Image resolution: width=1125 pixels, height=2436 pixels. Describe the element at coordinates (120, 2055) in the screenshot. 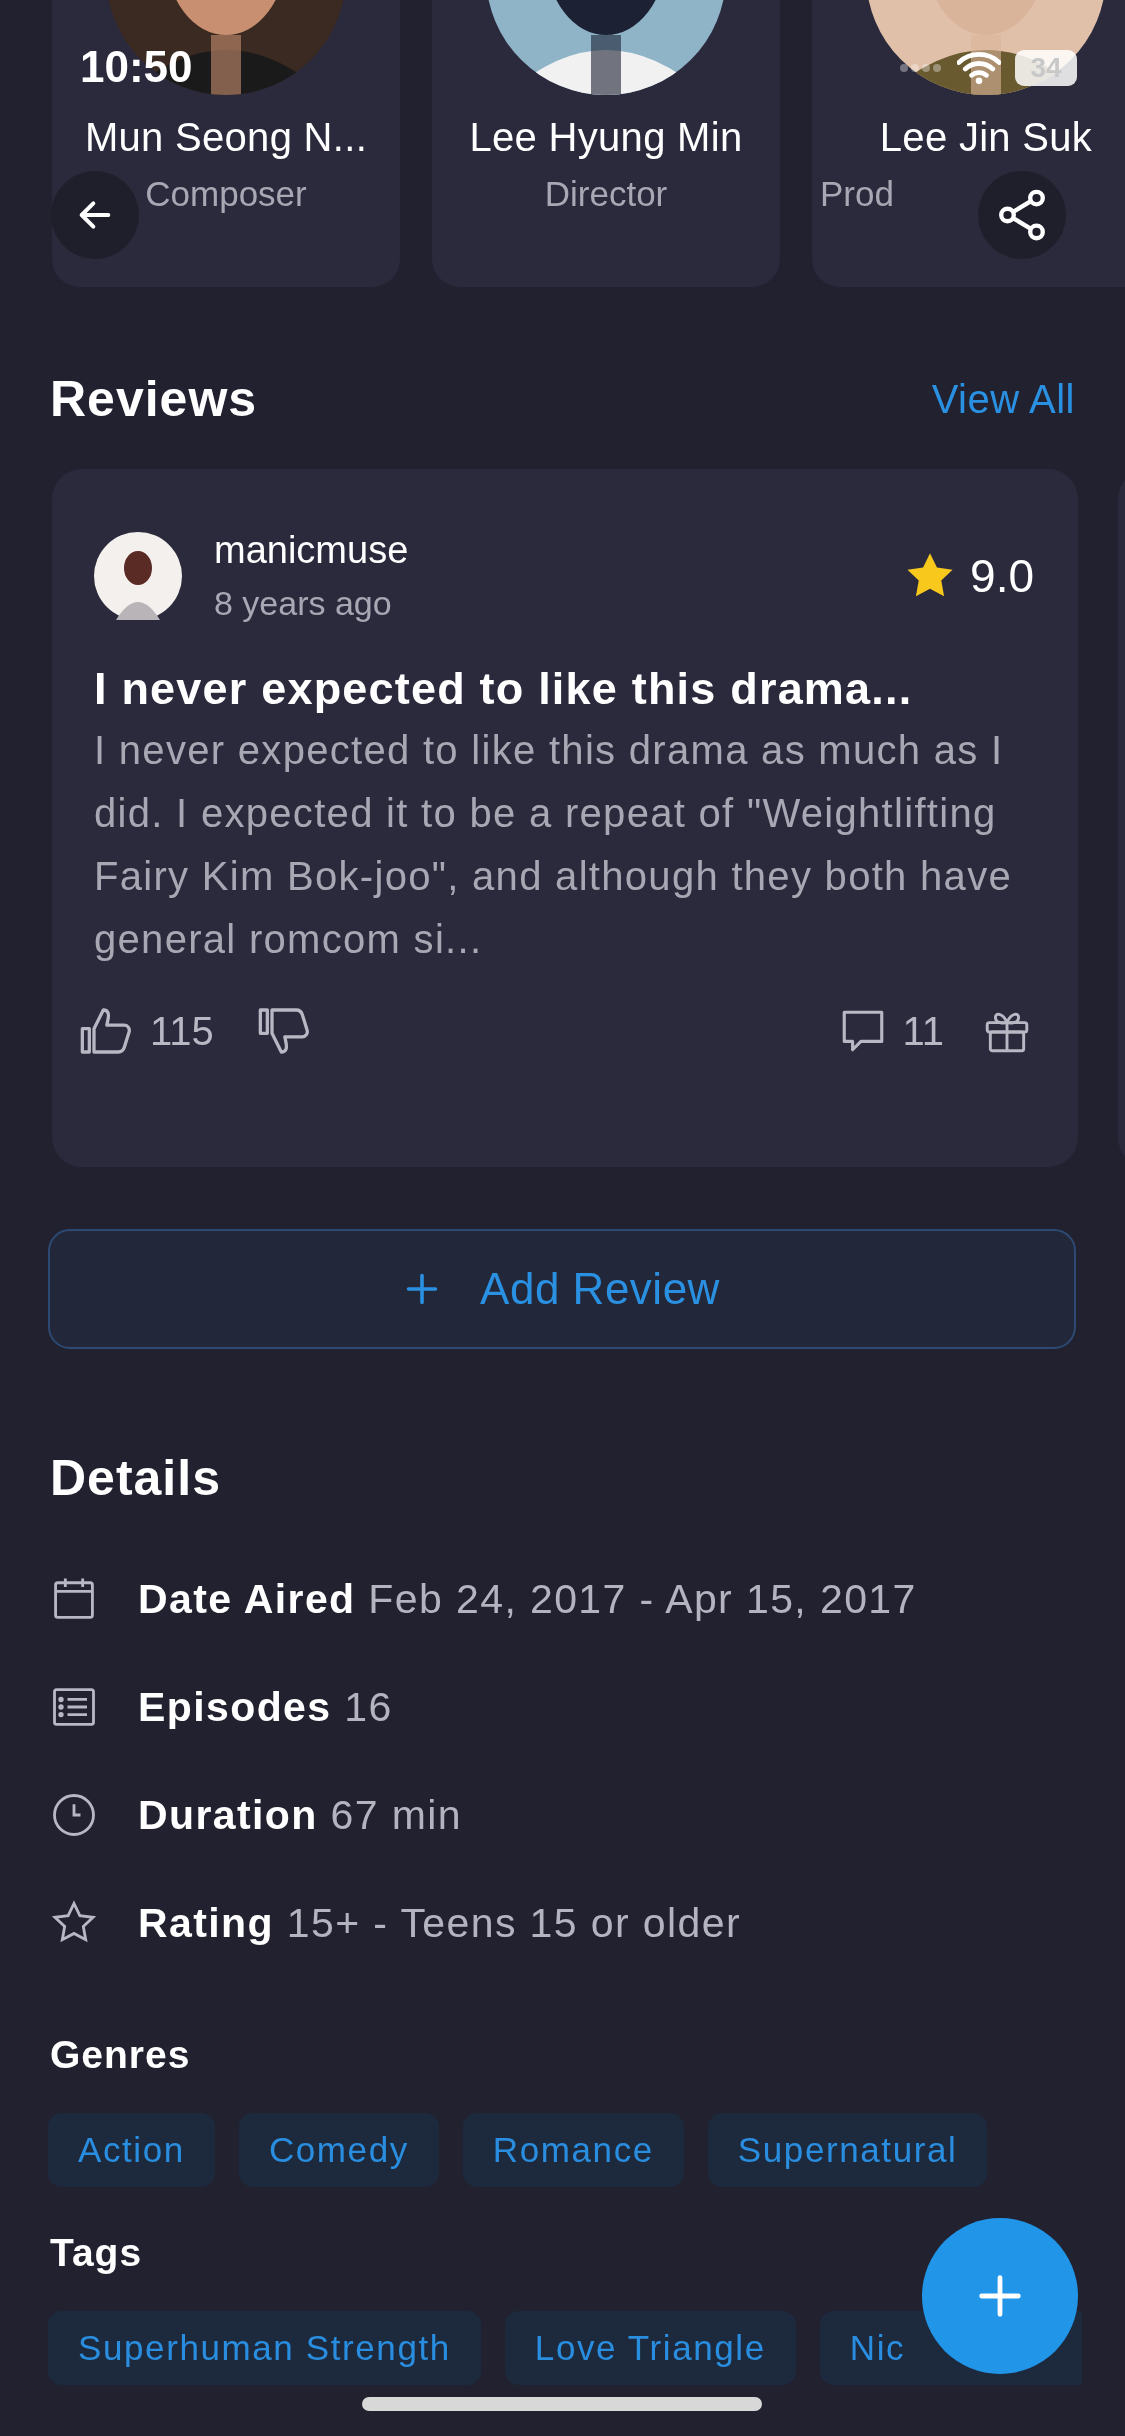

I see `genres-title: Genres` at that location.